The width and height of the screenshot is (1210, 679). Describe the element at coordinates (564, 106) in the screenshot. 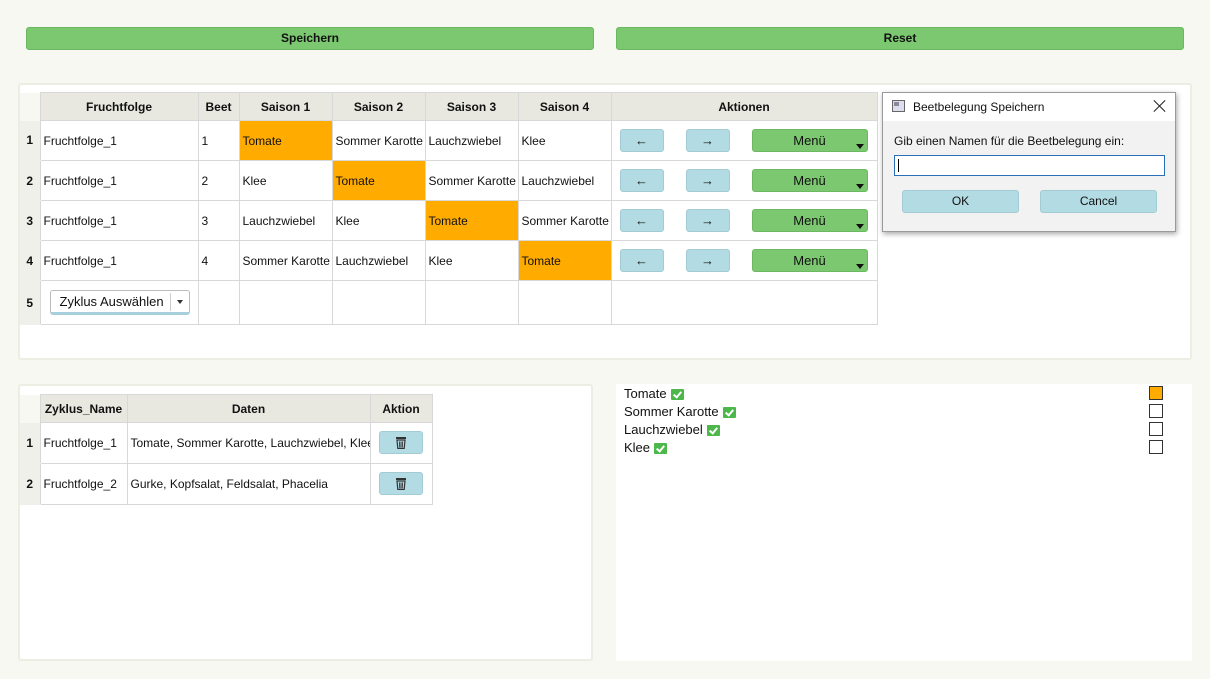

I see `col-header-saison-4: Saison 4` at that location.